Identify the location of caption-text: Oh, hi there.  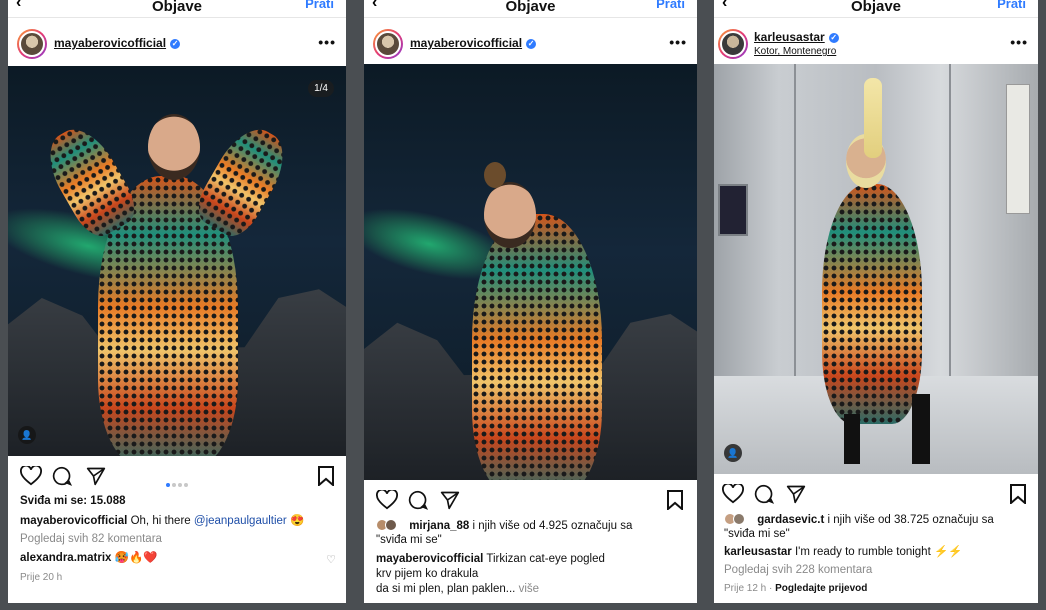
(160, 521).